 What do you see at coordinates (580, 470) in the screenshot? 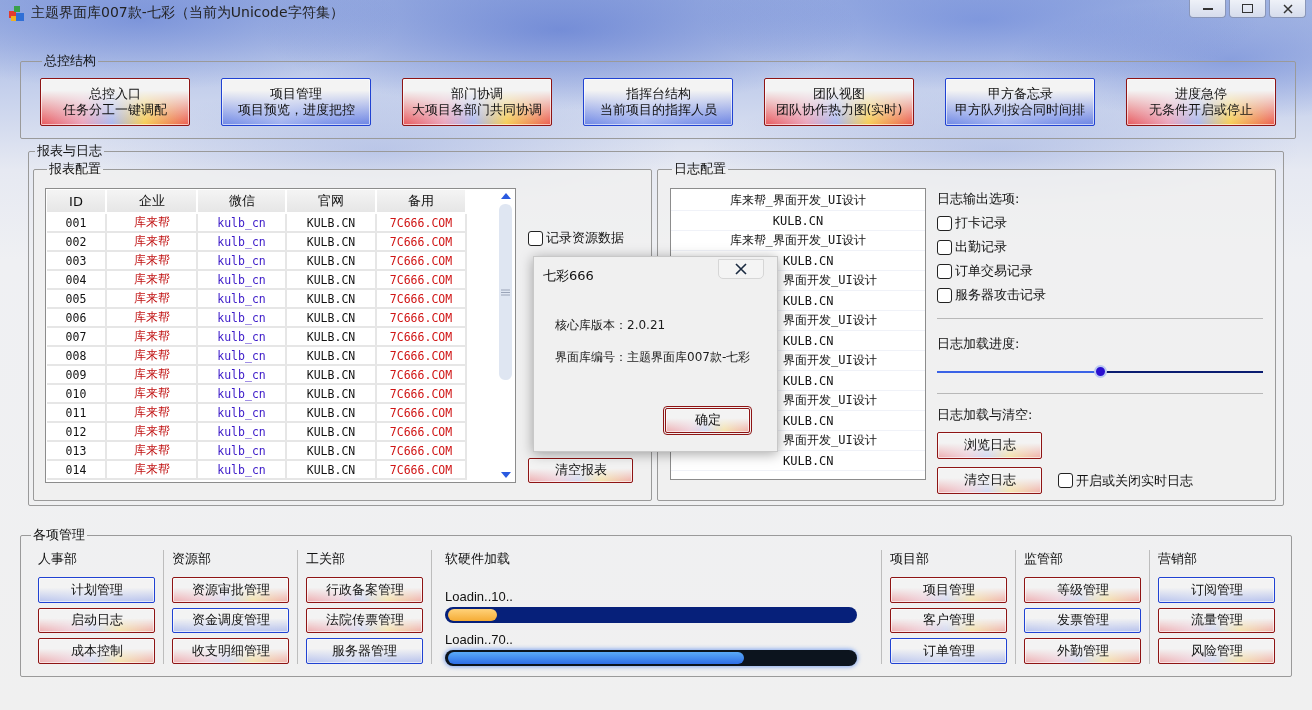
I see `clear-report-button: 清空报表` at bounding box center [580, 470].